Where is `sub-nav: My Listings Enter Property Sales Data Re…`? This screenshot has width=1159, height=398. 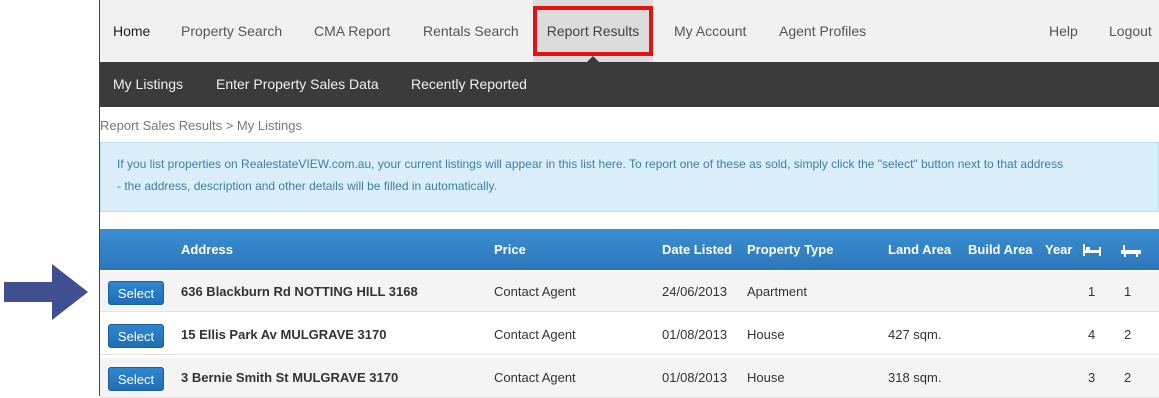 sub-nav: My Listings Enter Property Sales Data Re… is located at coordinates (629, 84).